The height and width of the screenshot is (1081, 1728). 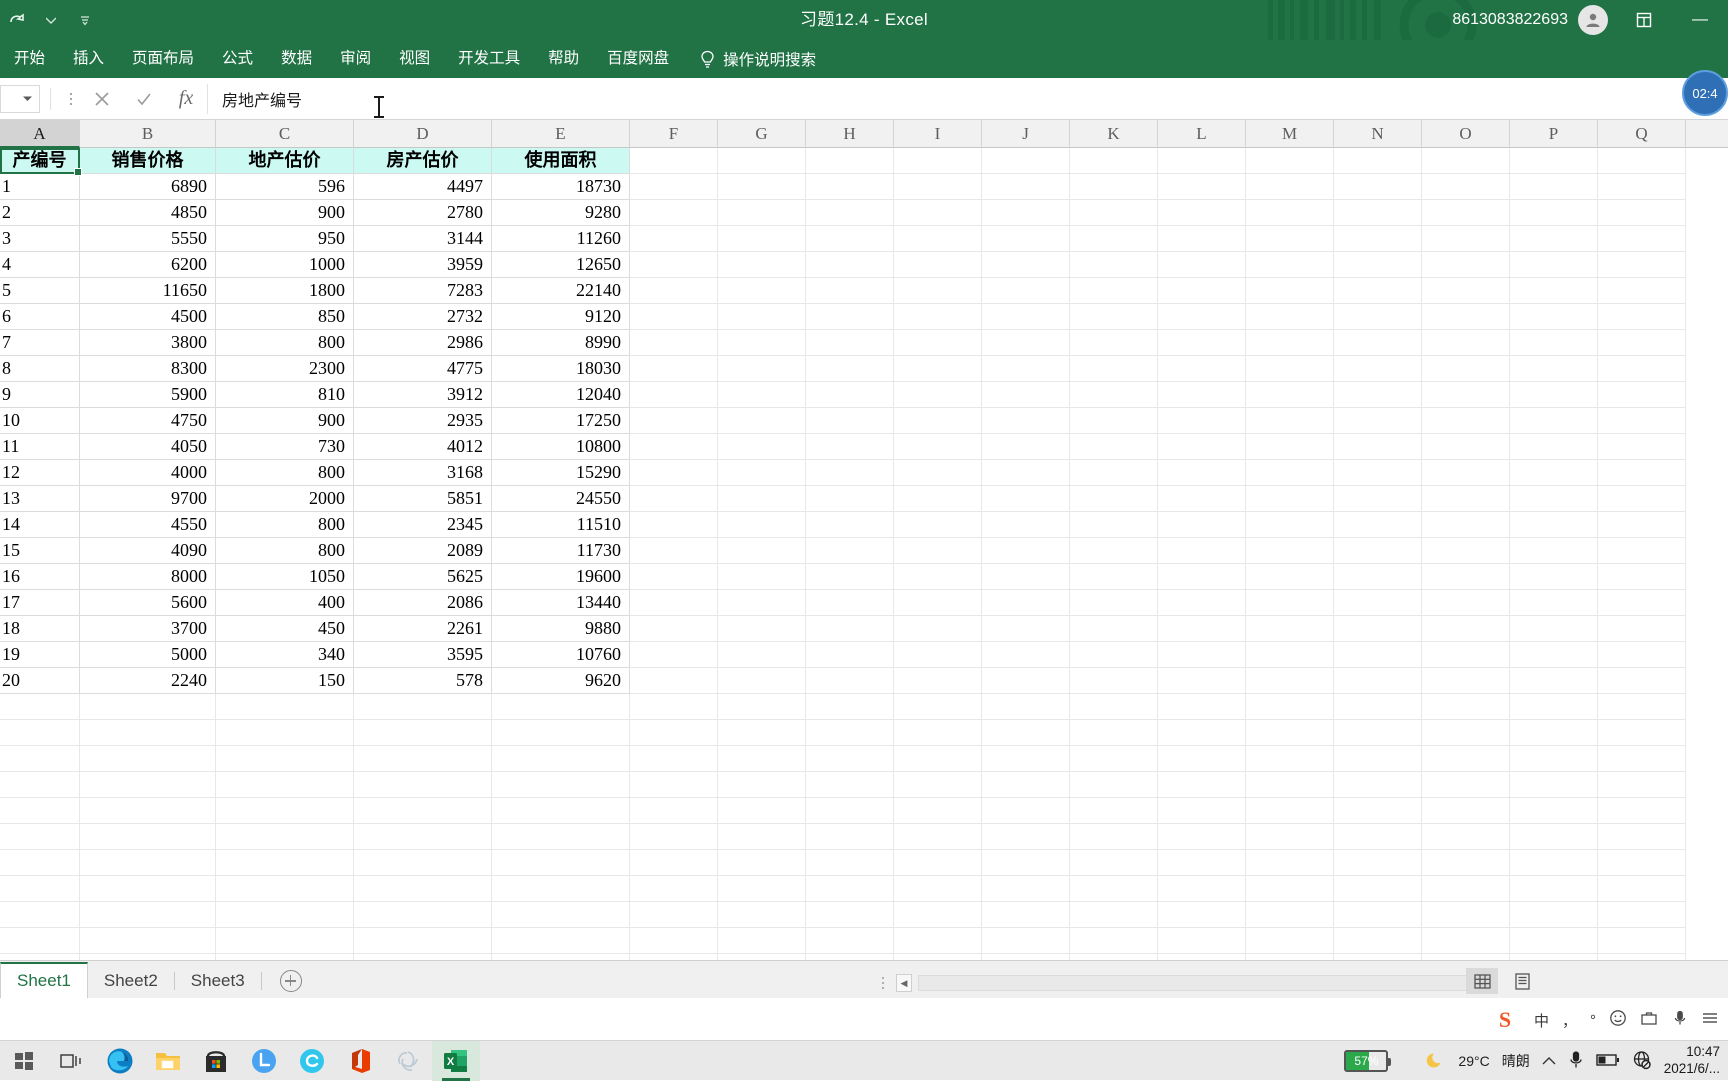 I want to click on cell-B: 5550, so click(x=148, y=239).